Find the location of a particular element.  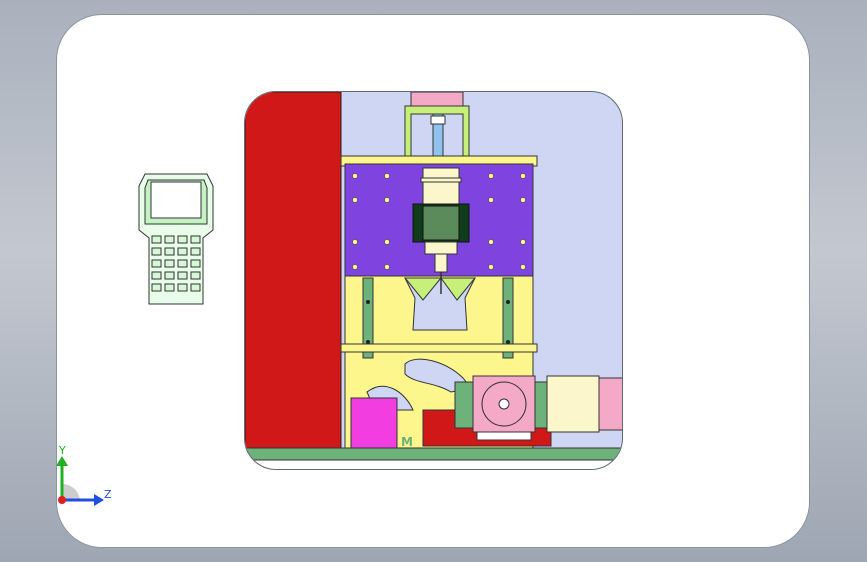

teach-pendant-icon is located at coordinates (176, 242).